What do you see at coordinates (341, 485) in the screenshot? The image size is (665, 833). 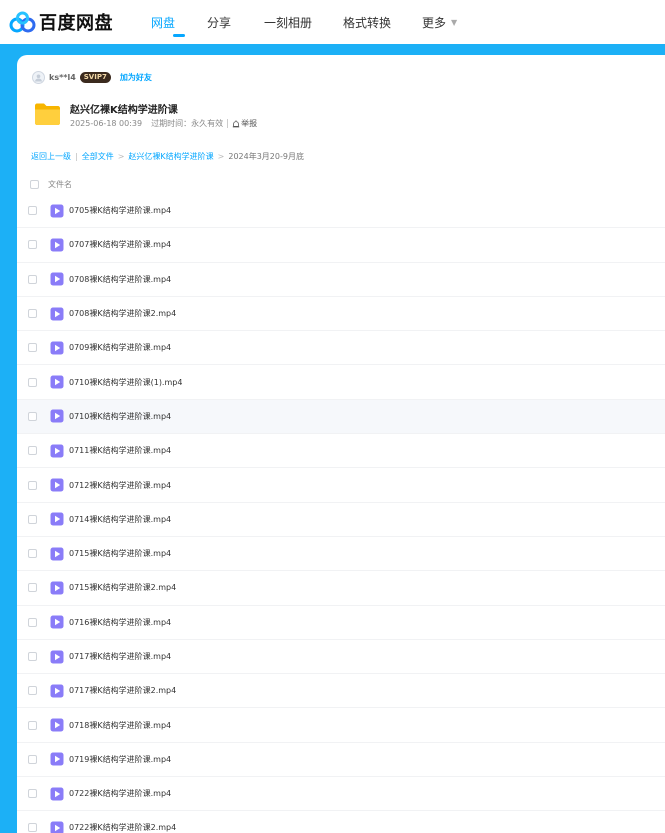 I see `file-row: 0712裸K结构学进阶课.mp4` at bounding box center [341, 485].